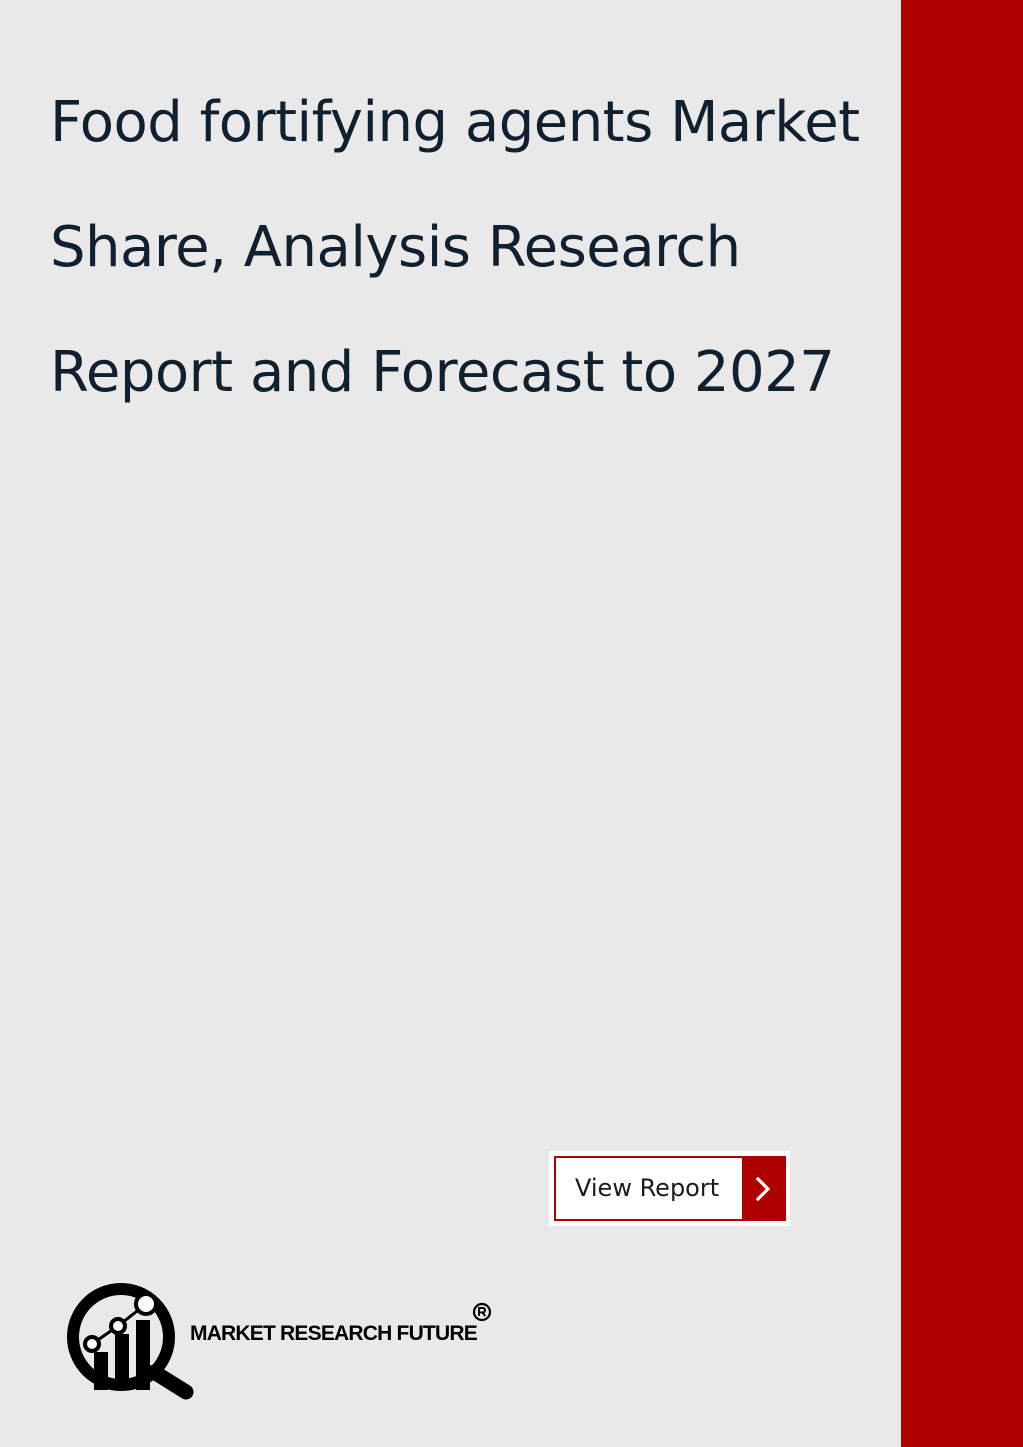 This screenshot has height=1447, width=1023. I want to click on title-line-2: Share, Analysis Research, so click(395, 247).